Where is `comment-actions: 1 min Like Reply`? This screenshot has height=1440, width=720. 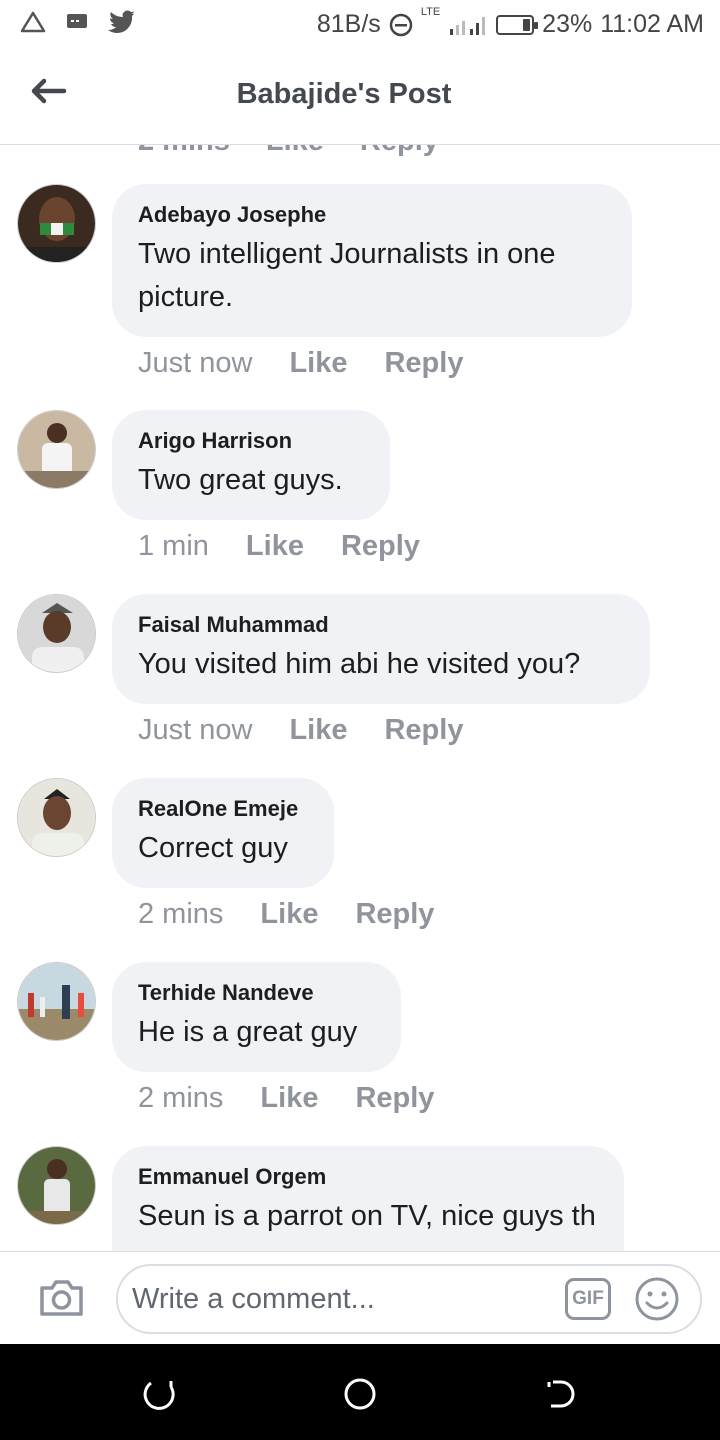 comment-actions: 1 min Like Reply is located at coordinates (279, 546).